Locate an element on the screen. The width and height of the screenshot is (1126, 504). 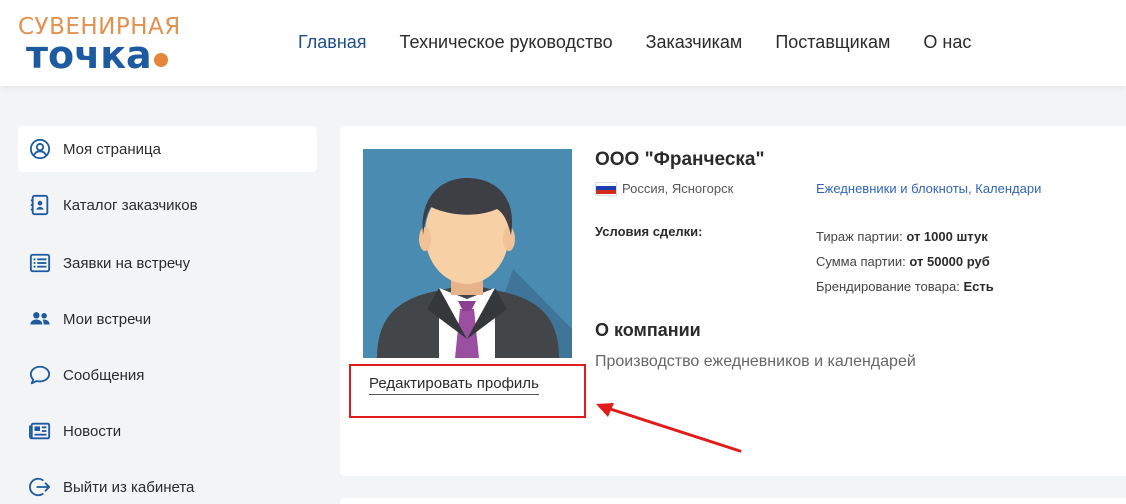
sidebar-item-meeting-requests: Заявки на встречу is located at coordinates (167, 263).